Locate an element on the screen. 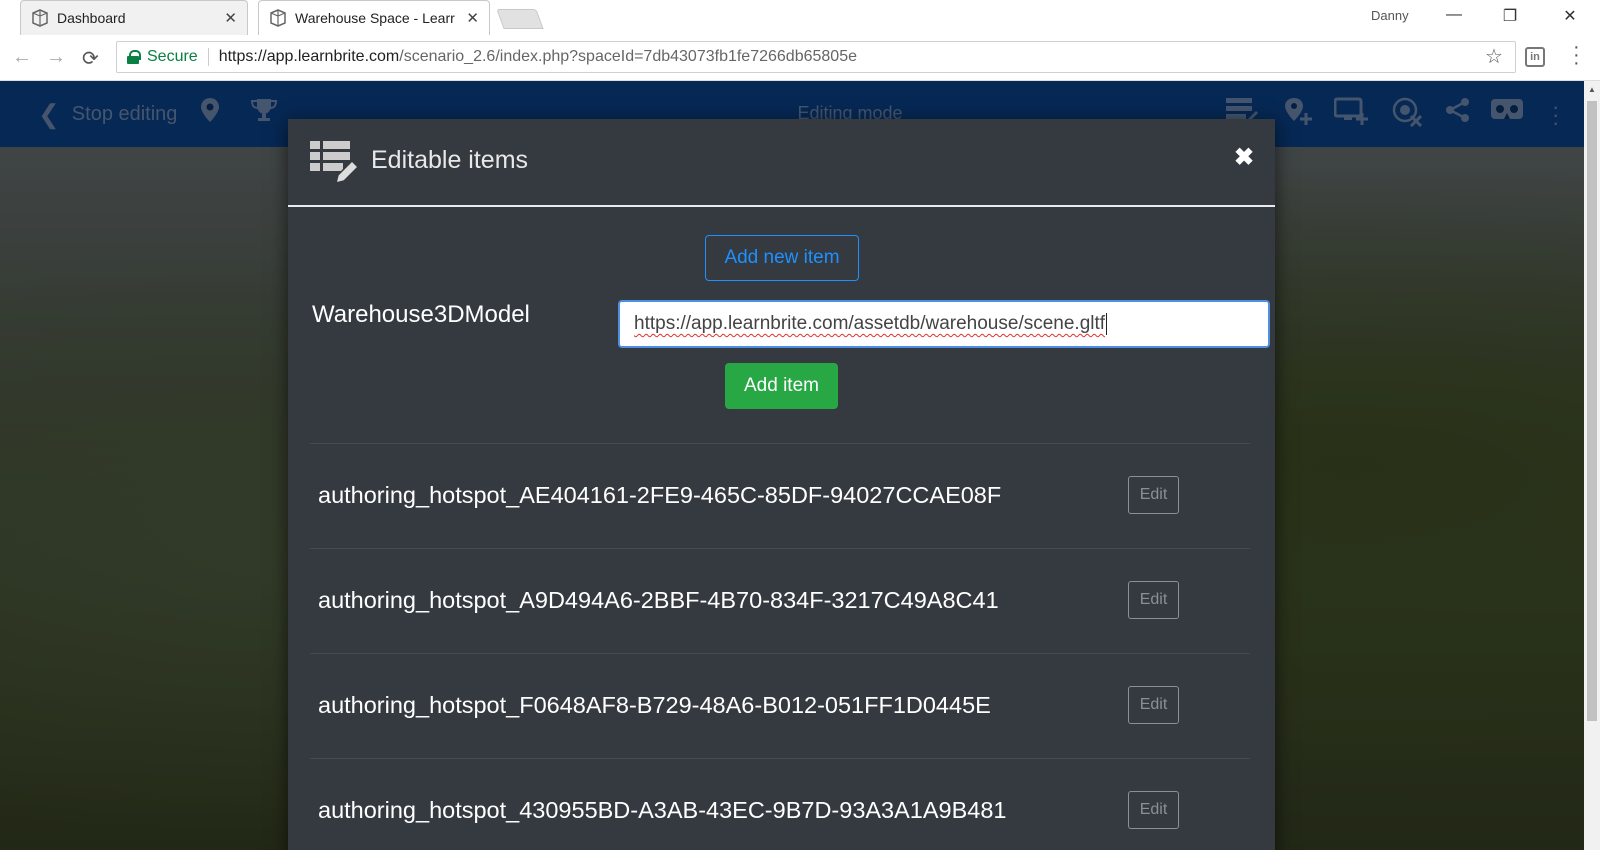 The height and width of the screenshot is (850, 1600). back-arrow-icon: ← is located at coordinates (22, 57).